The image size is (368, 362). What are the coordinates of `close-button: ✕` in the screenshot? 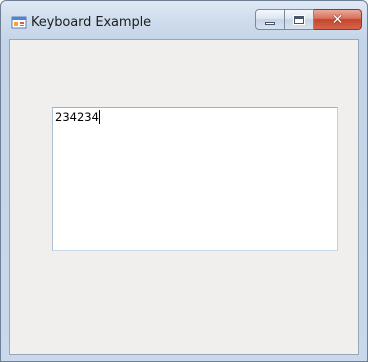 It's located at (338, 19).